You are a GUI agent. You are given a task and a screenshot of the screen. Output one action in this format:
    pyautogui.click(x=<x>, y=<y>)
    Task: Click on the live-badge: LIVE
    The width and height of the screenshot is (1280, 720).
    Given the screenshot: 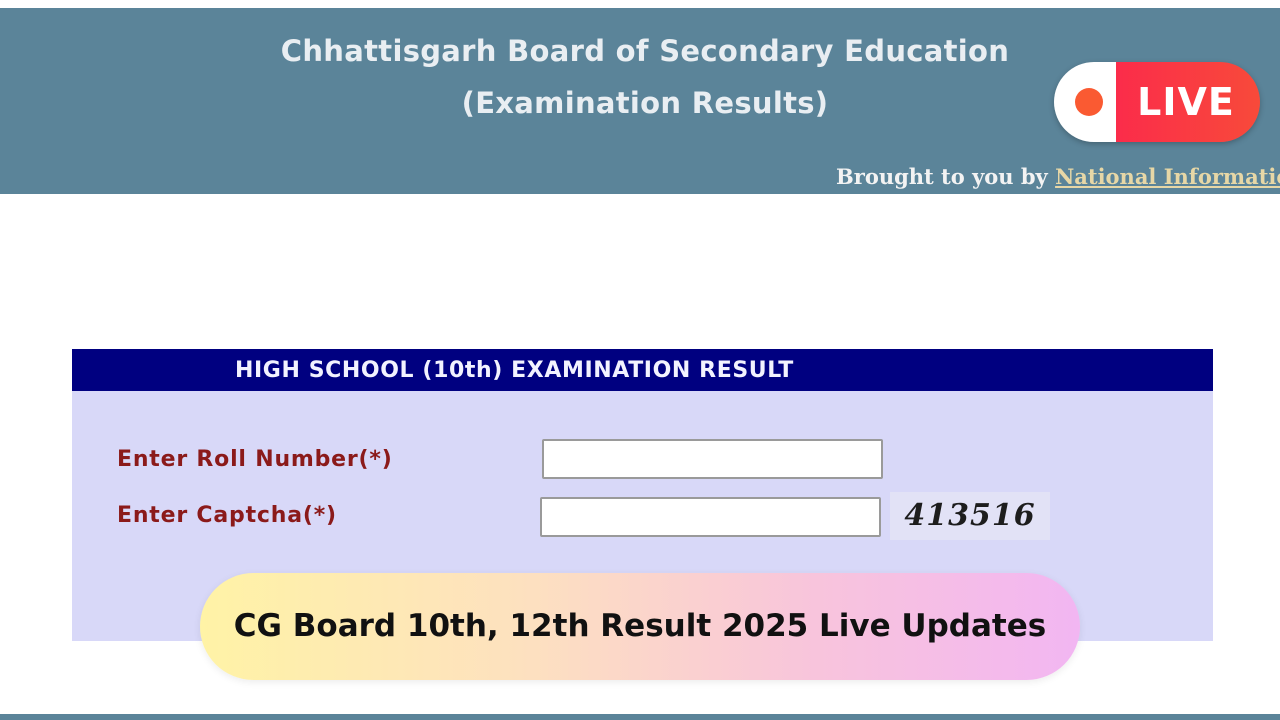 What is the action you would take?
    pyautogui.click(x=1157, y=102)
    